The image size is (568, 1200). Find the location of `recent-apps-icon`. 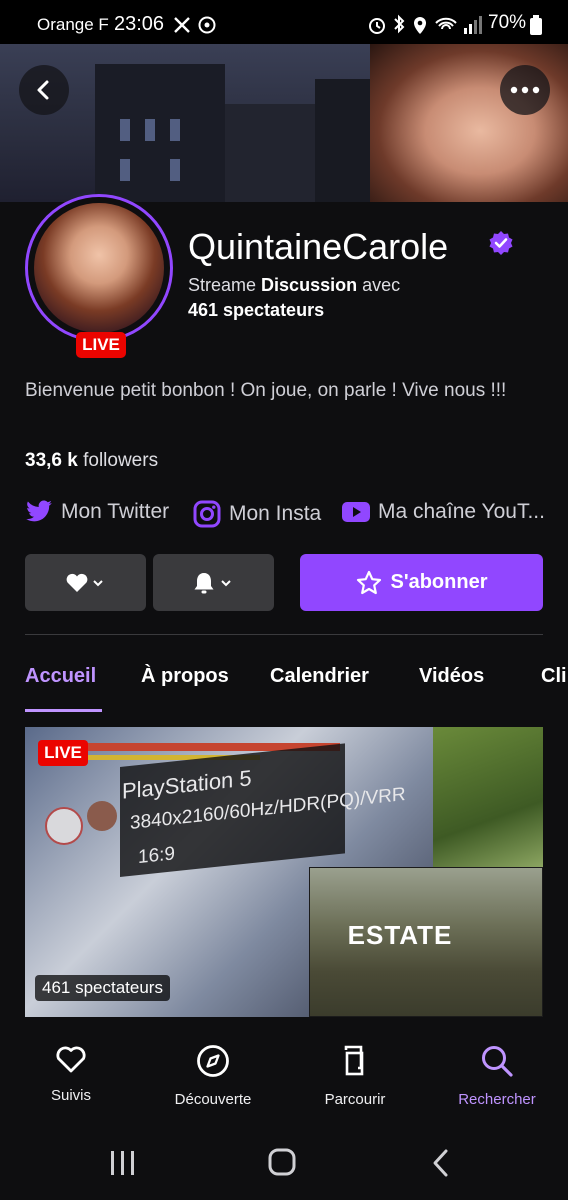

recent-apps-icon is located at coordinates (123, 1163).